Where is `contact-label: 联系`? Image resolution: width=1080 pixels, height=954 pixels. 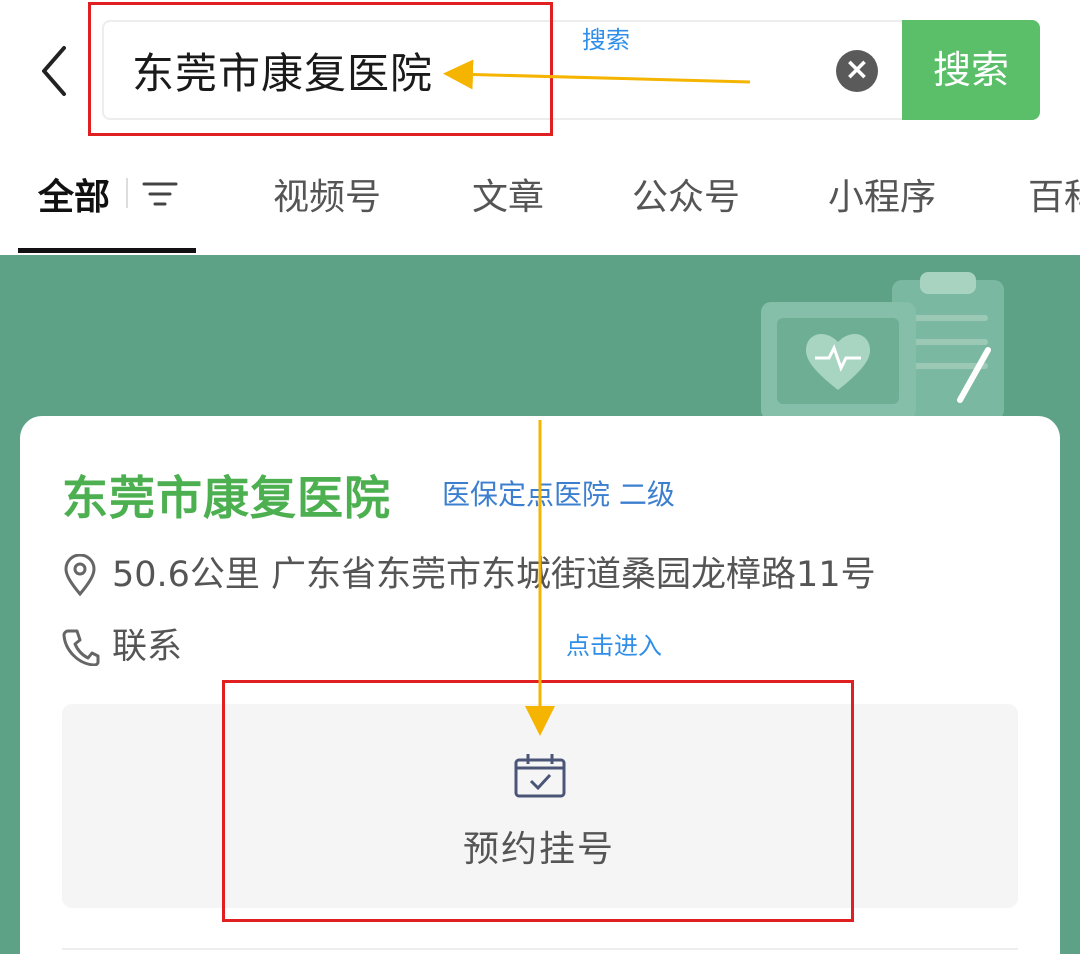 contact-label: 联系 is located at coordinates (147, 647).